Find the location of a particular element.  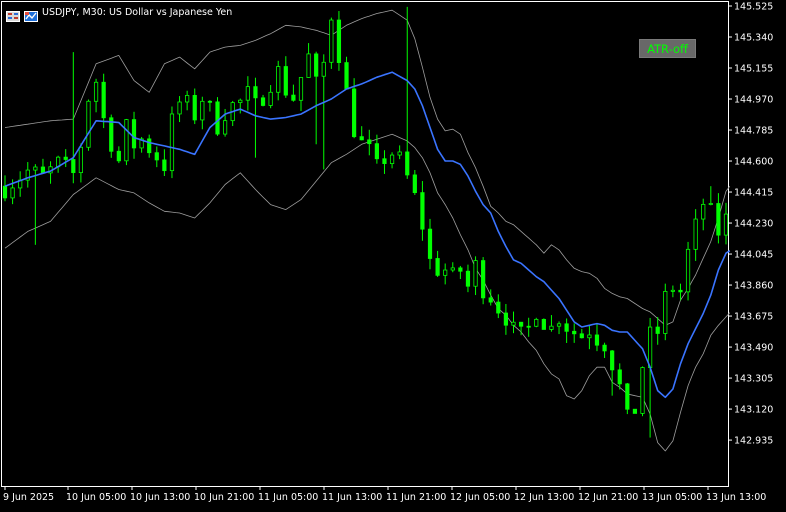

x-tick-label: 10 Jun 21:00 is located at coordinates (224, 497).